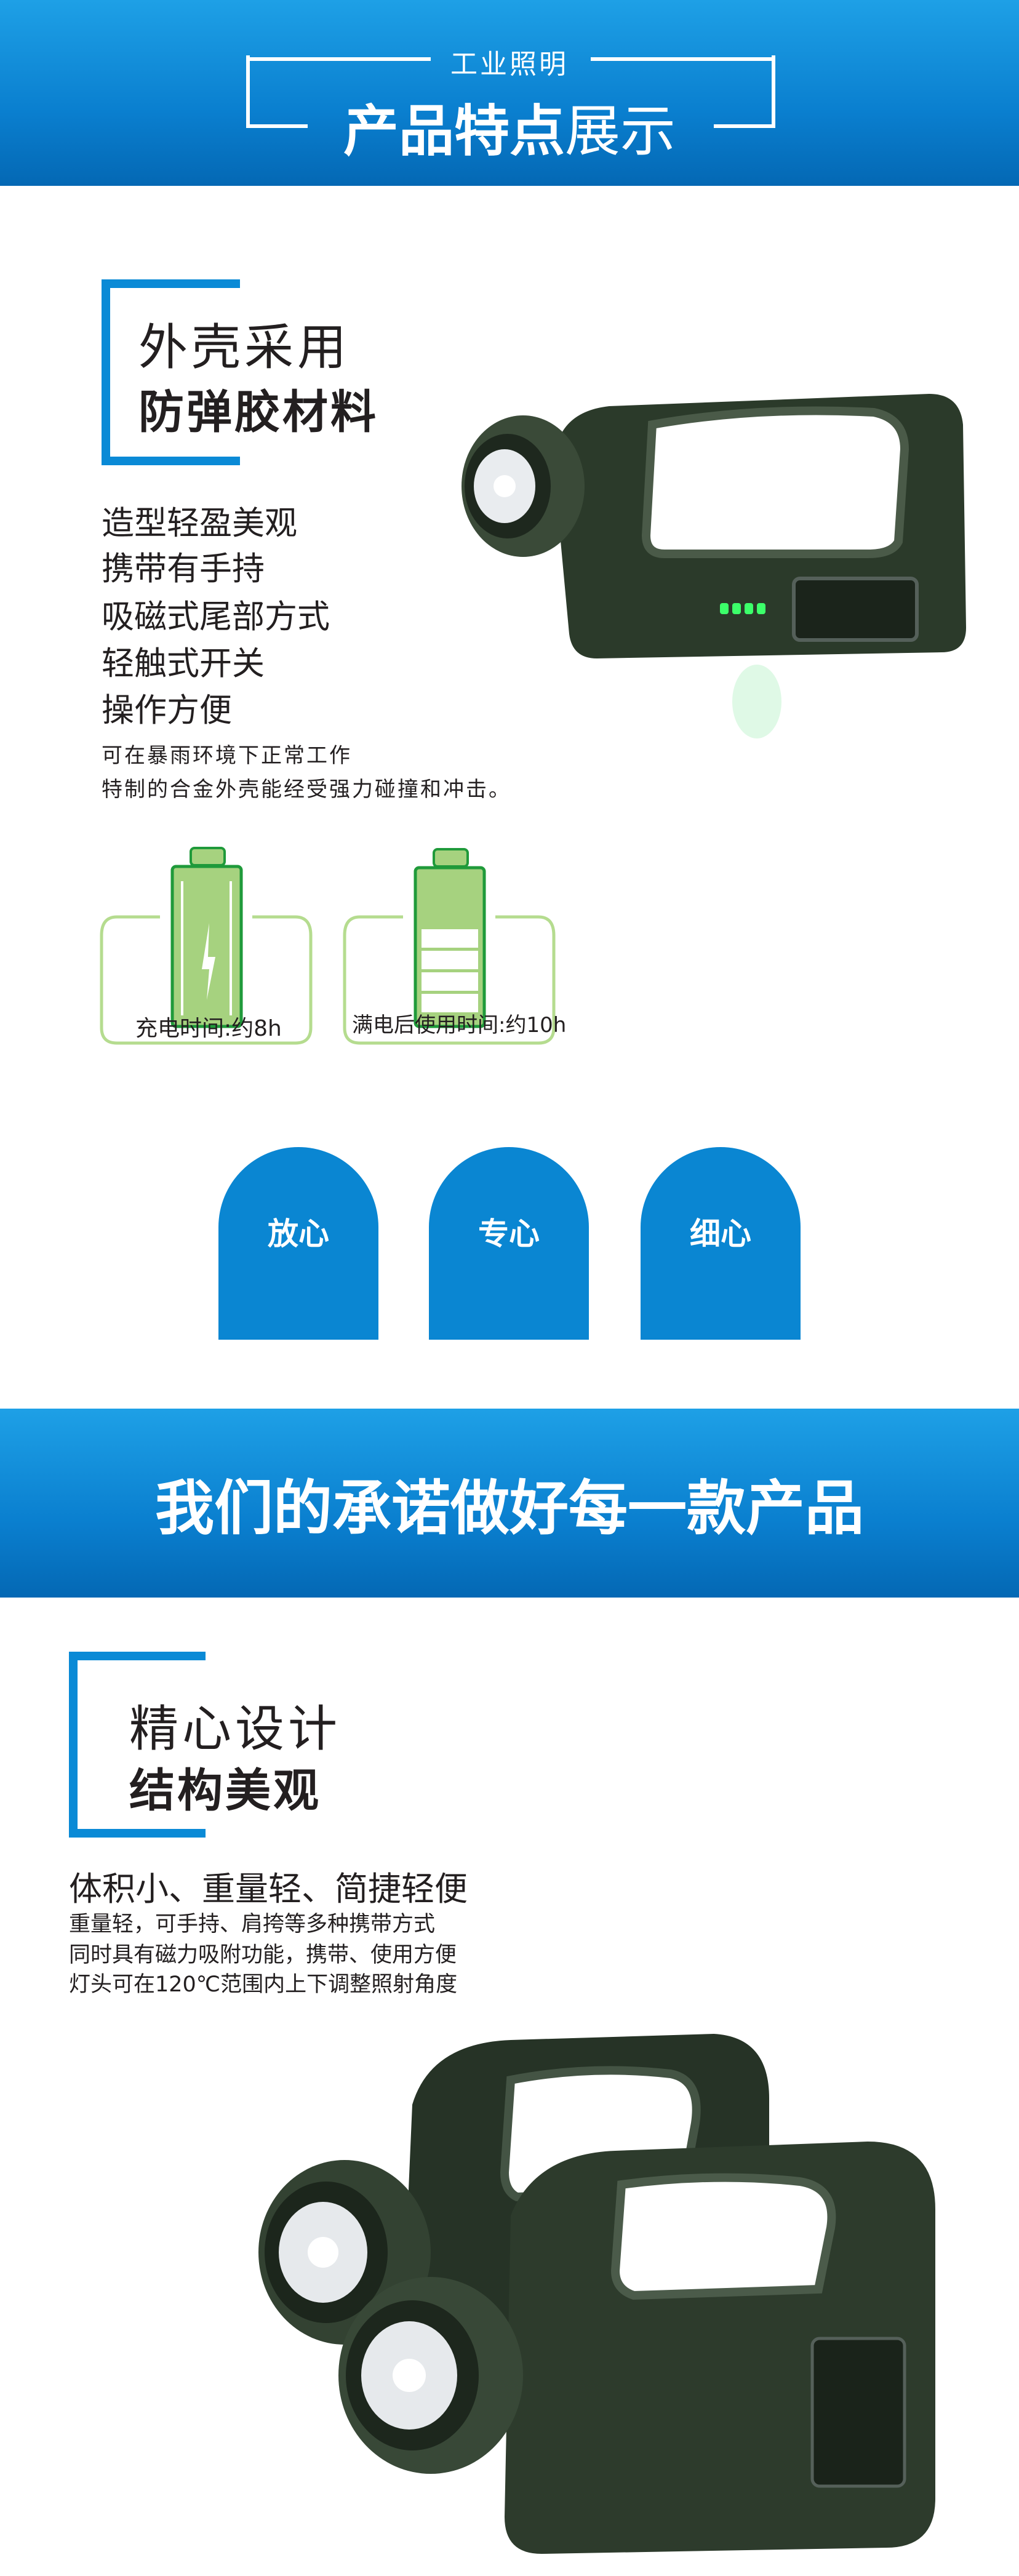 The width and height of the screenshot is (1019, 2576). I want to click on feature-1: 造型轻盈美观, so click(199, 523).